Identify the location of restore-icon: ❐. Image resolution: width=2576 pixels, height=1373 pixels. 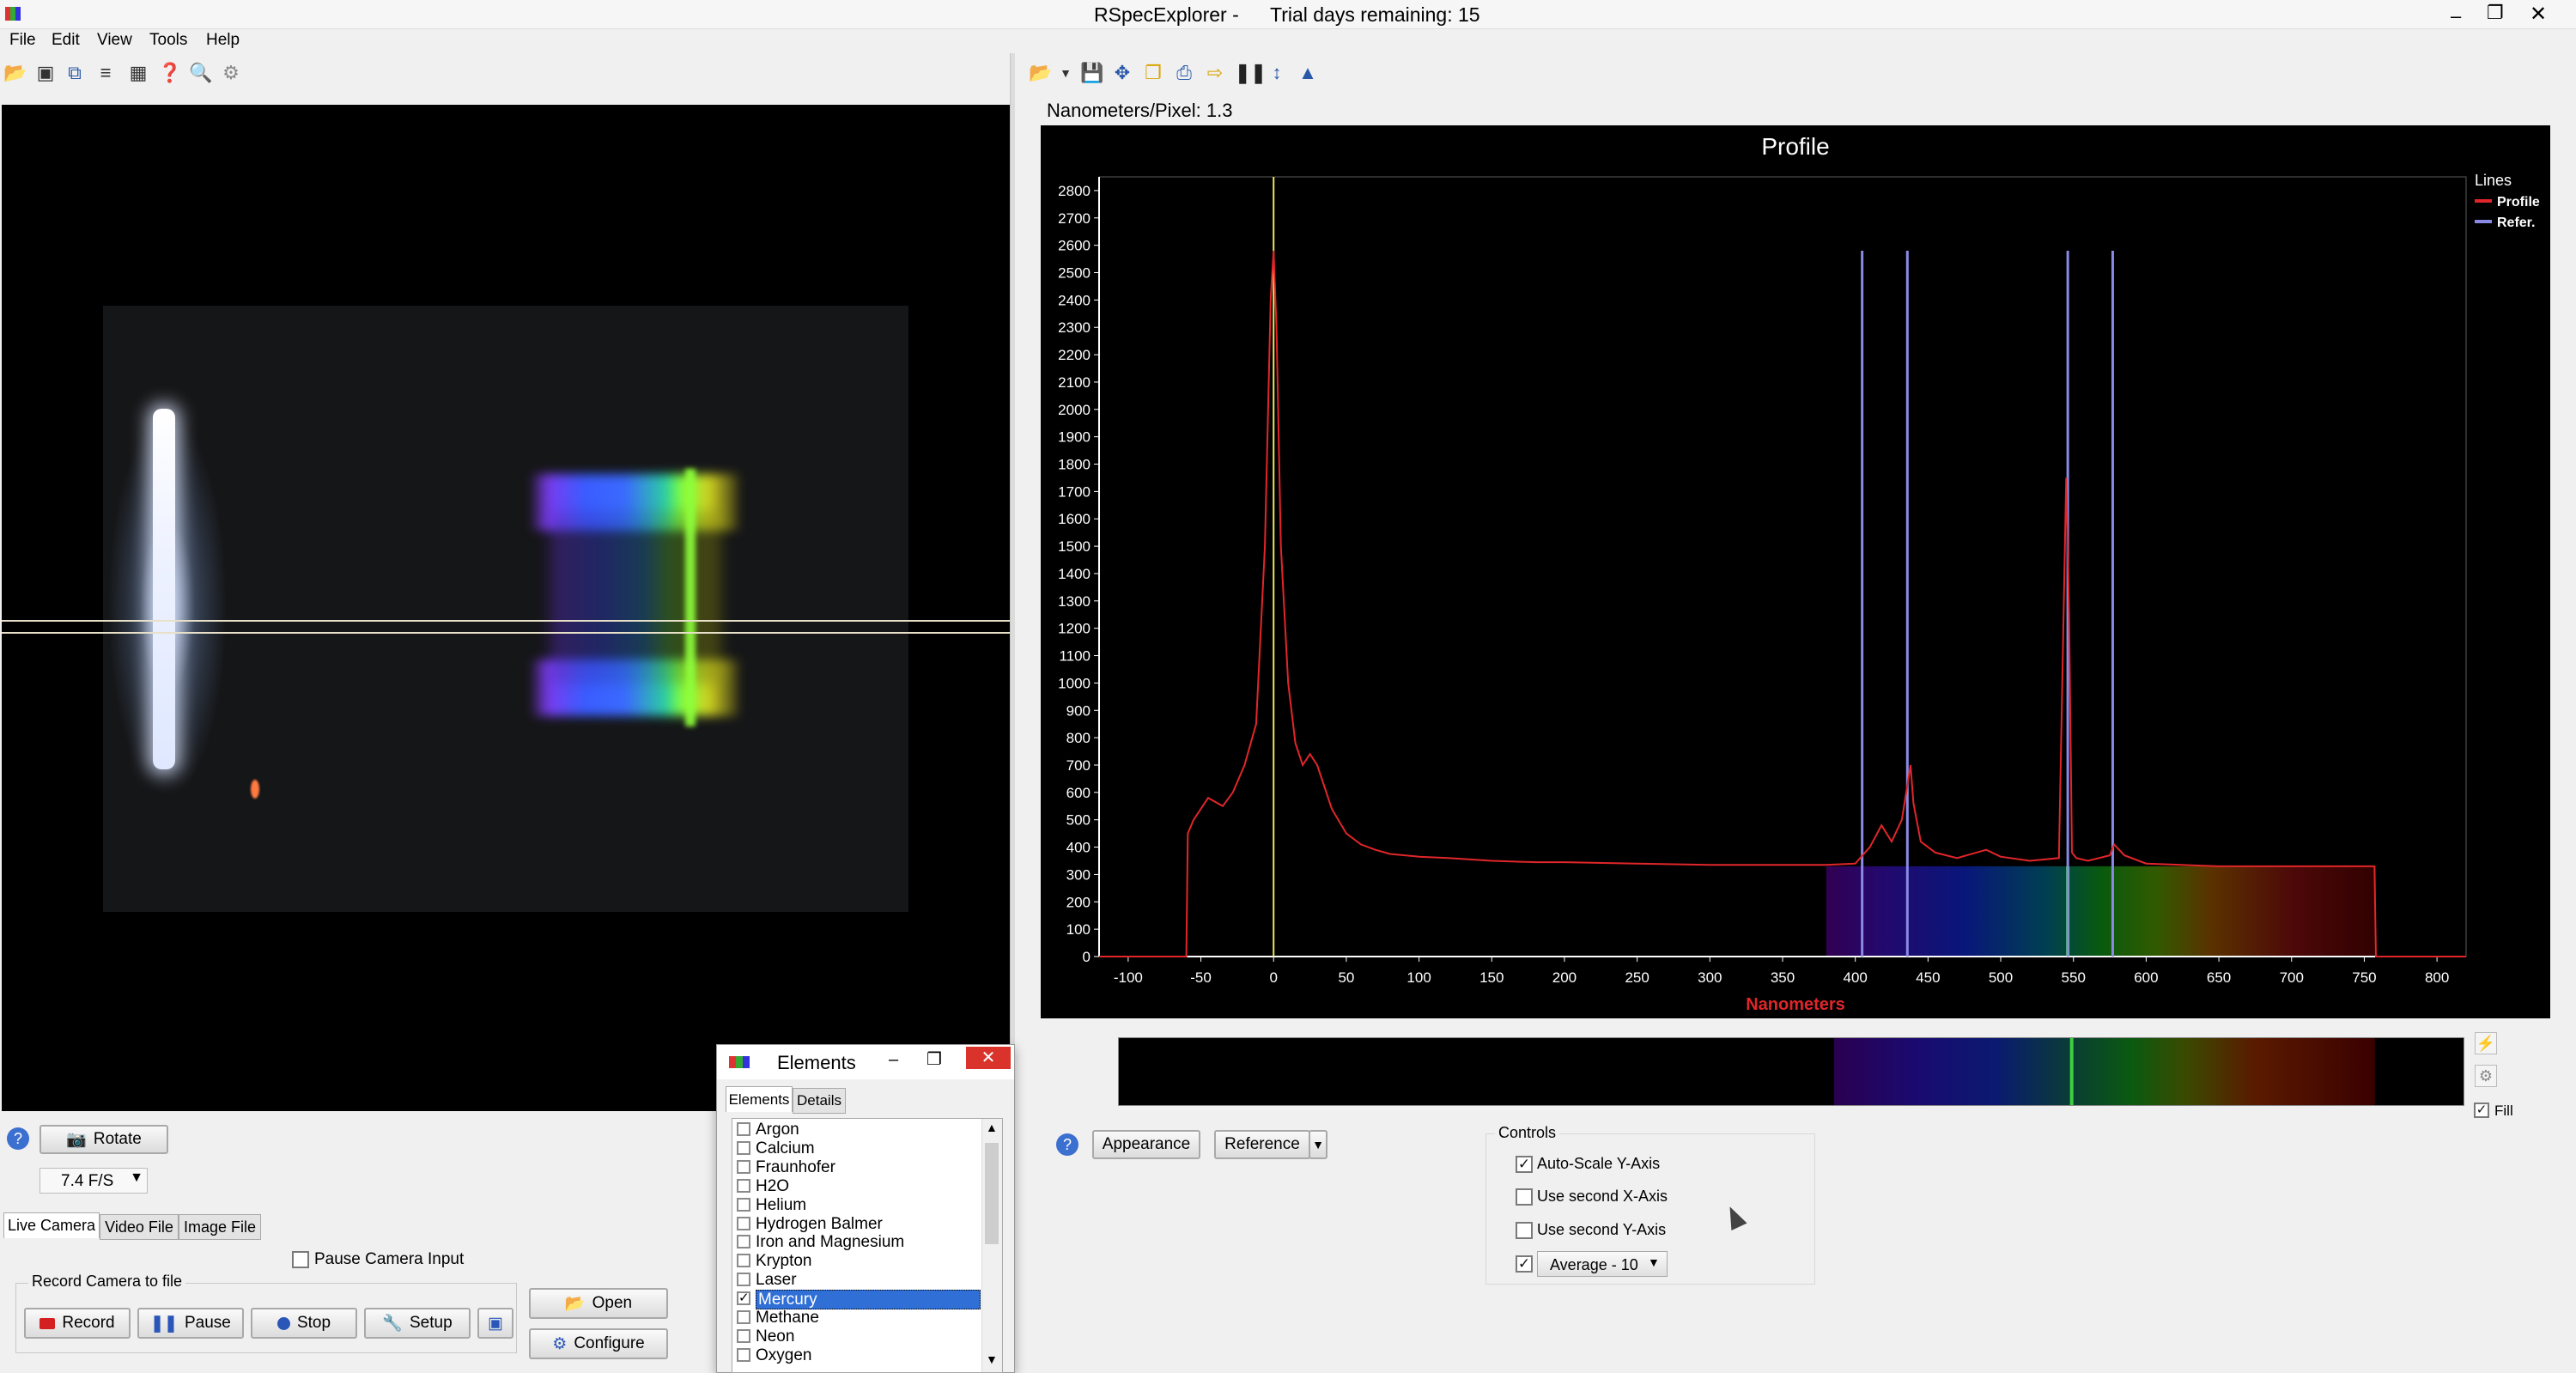
(2495, 13).